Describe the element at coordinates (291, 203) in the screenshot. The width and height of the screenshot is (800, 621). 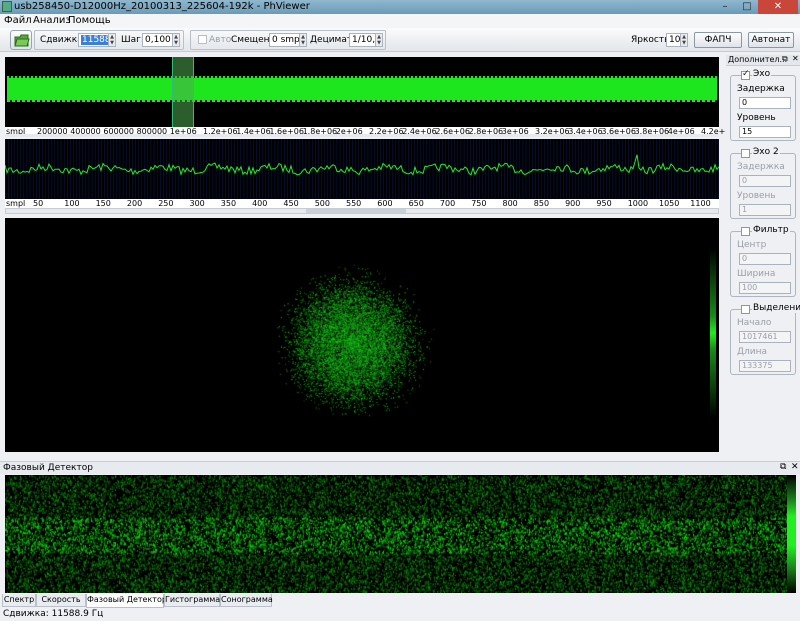
I see `waveform-tick-label: 450` at that location.